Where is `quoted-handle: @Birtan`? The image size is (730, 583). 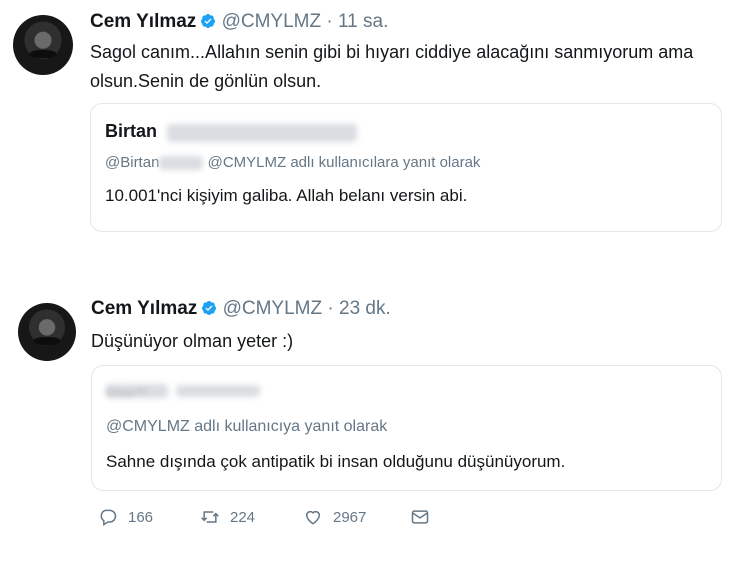 quoted-handle: @Birtan is located at coordinates (132, 162).